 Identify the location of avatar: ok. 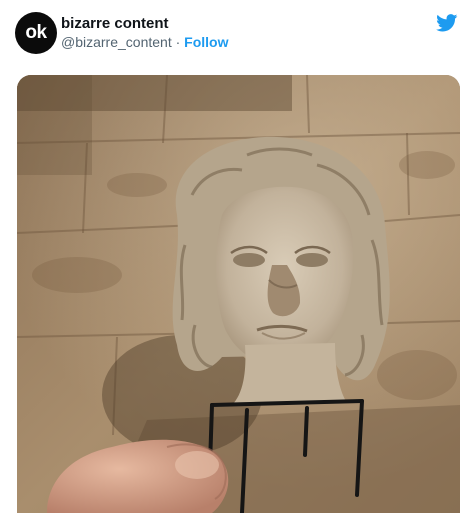
(36, 33).